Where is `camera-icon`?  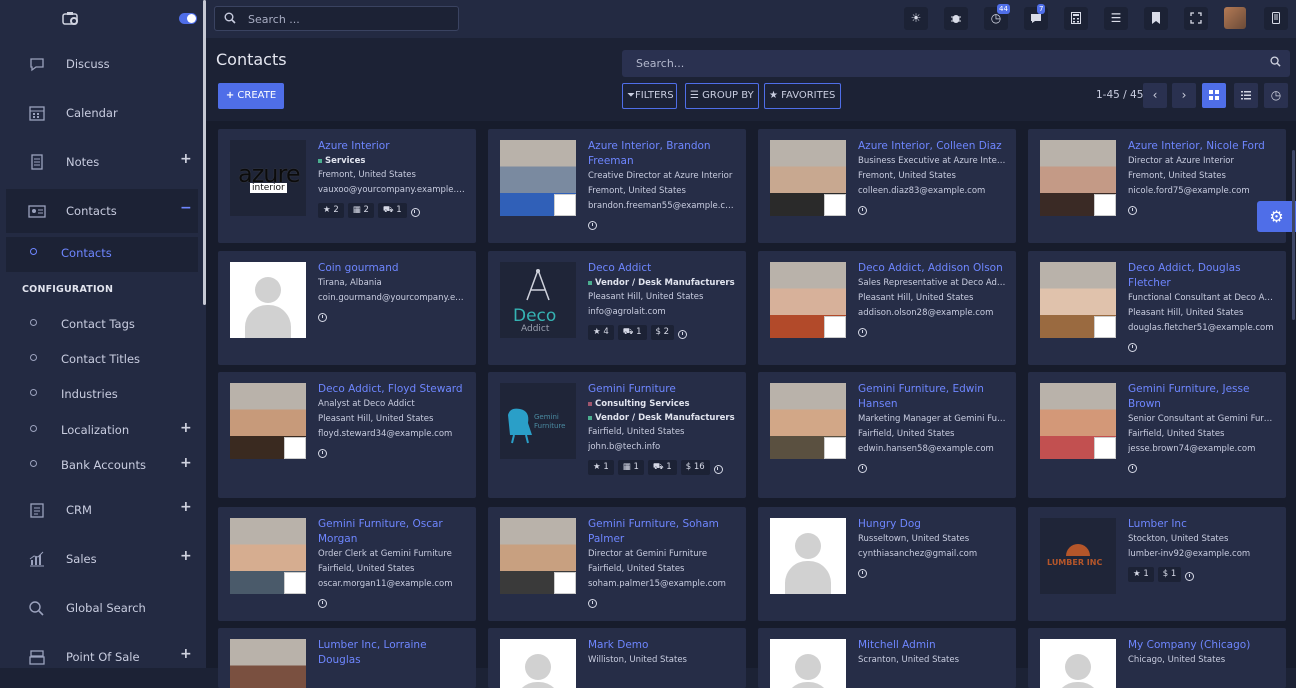
camera-icon is located at coordinates (71, 18).